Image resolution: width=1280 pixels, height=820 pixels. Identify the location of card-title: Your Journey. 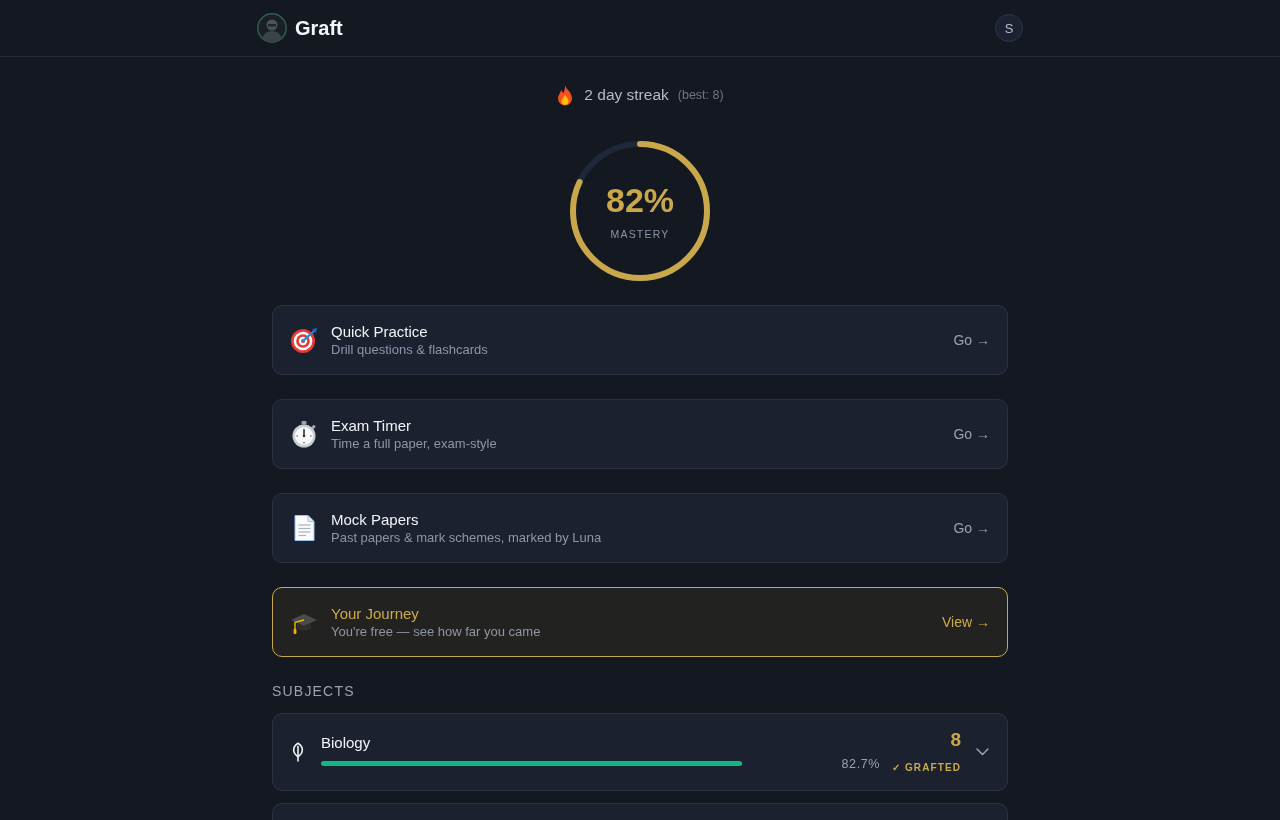
(375, 613).